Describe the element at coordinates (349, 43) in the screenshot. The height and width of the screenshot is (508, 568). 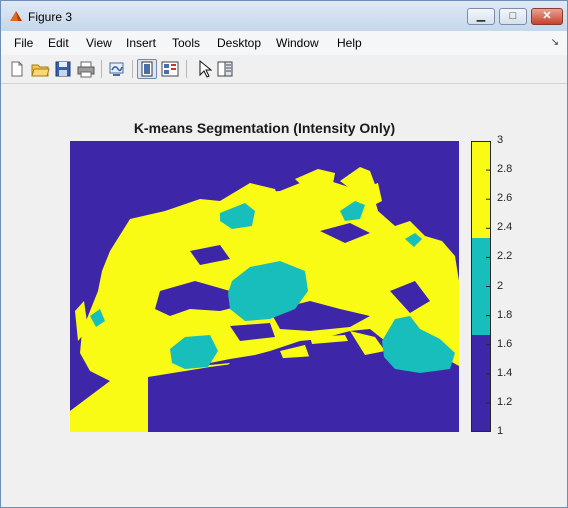
I see `menu-help: Help` at that location.